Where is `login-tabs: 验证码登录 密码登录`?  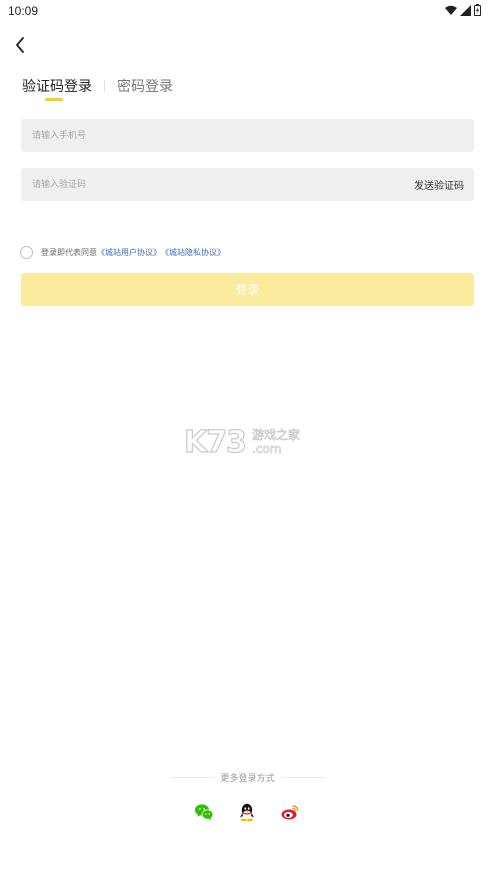
login-tabs: 验证码登录 密码登录 is located at coordinates (97, 86).